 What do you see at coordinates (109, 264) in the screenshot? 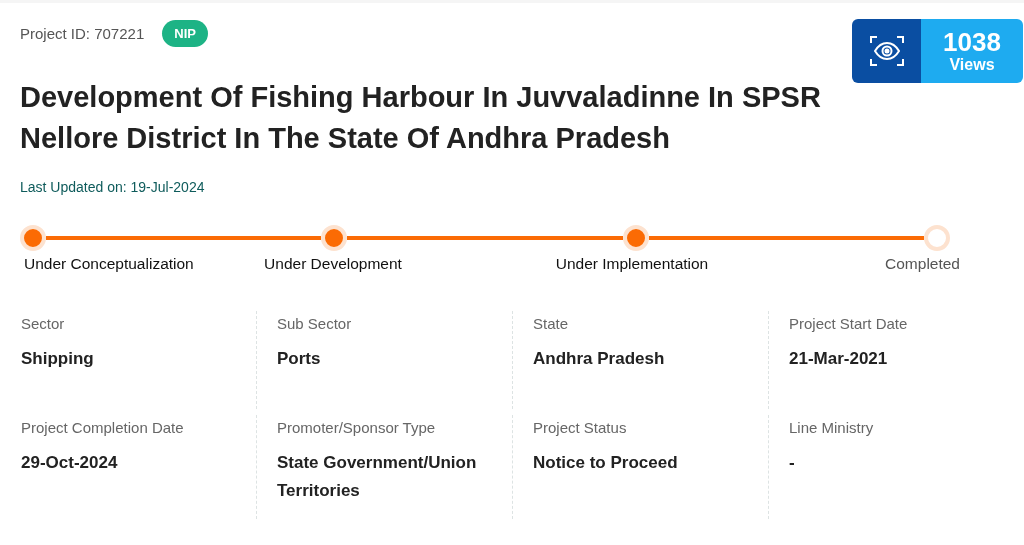
I see `stage-label: Under Conceptualization` at bounding box center [109, 264].